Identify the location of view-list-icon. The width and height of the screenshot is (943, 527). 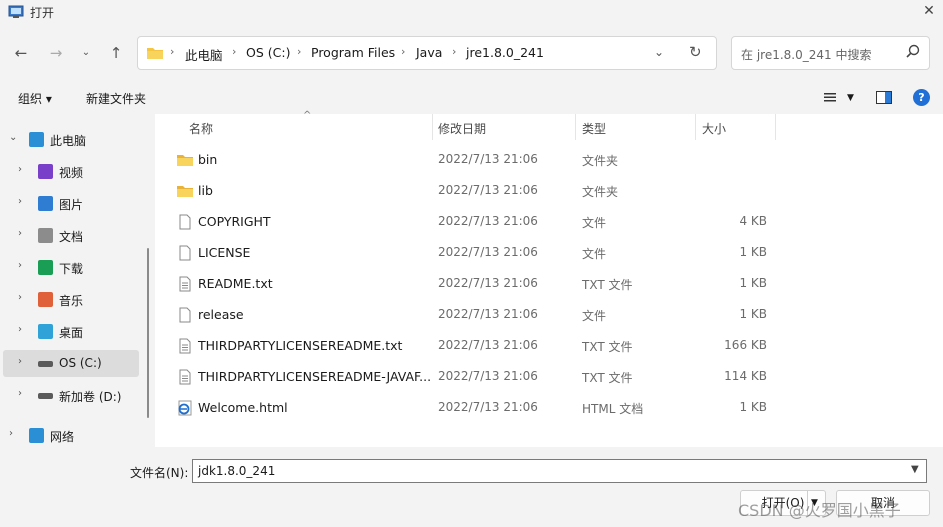
(830, 98).